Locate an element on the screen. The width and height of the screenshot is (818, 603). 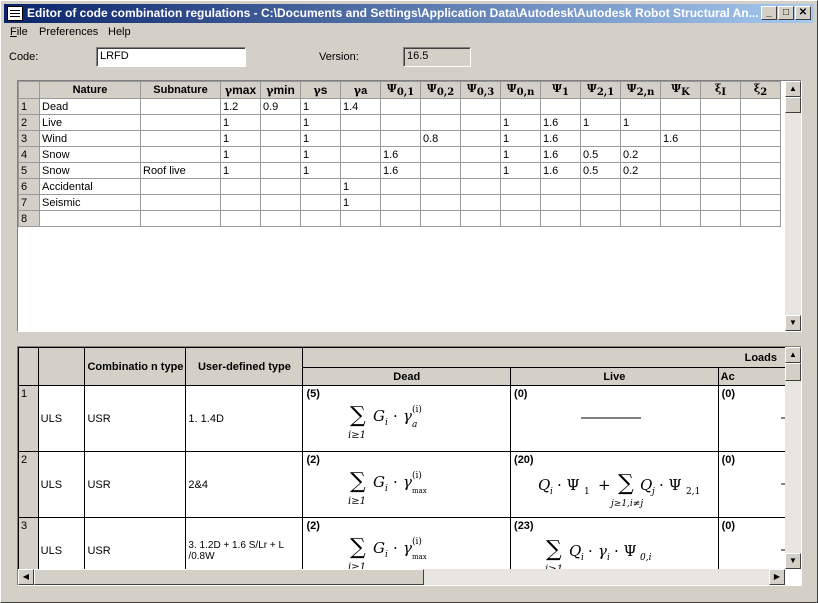
grid-cell: Seismic is located at coordinates (90, 203).